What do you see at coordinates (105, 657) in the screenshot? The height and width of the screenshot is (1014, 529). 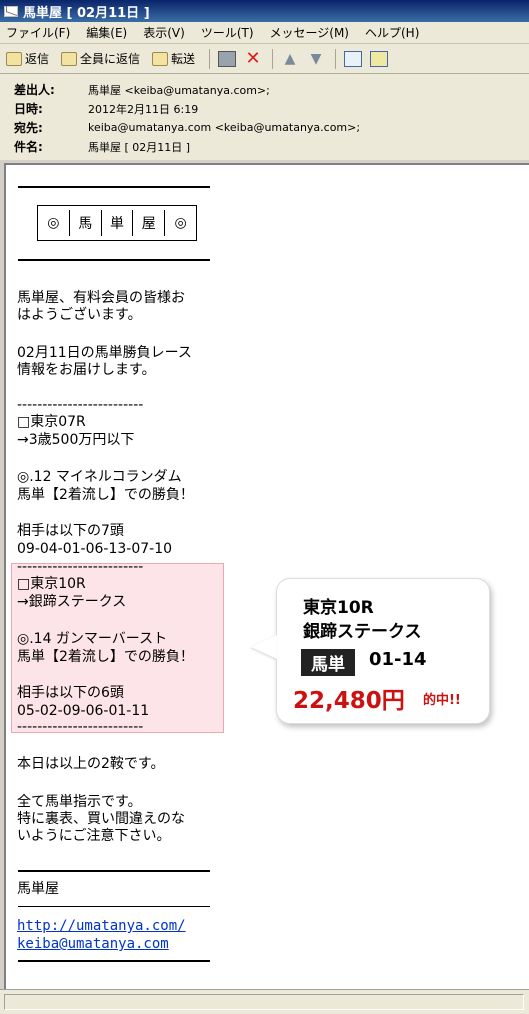 I see `race2-bet: 馬単【2着流し】での勝負！` at bounding box center [105, 657].